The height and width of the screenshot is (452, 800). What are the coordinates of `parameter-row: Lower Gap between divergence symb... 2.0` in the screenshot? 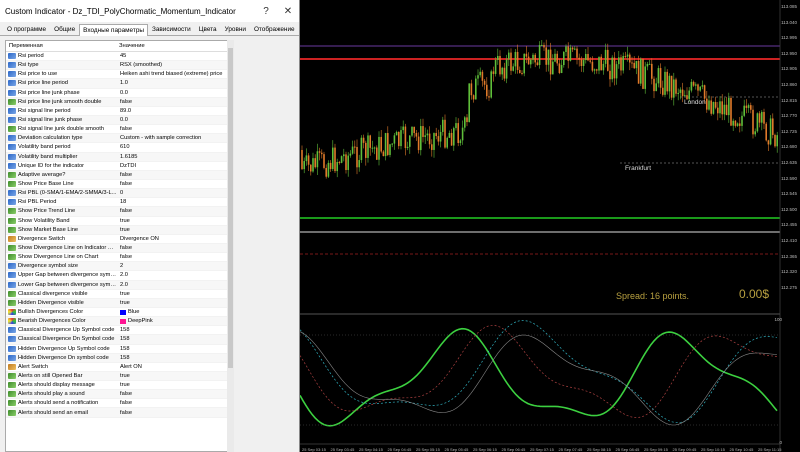 It's located at (119, 285).